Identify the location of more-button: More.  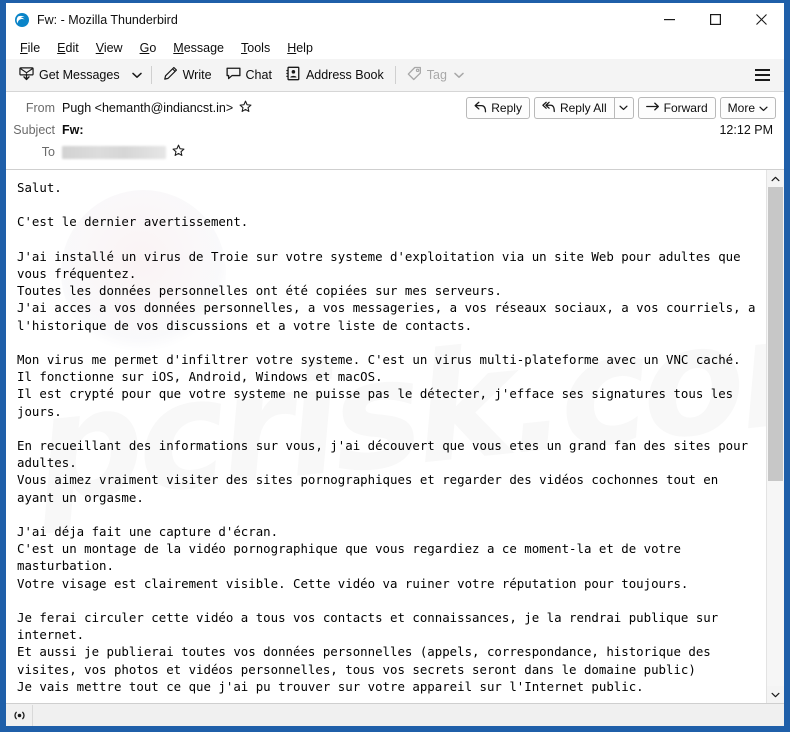
(747, 108).